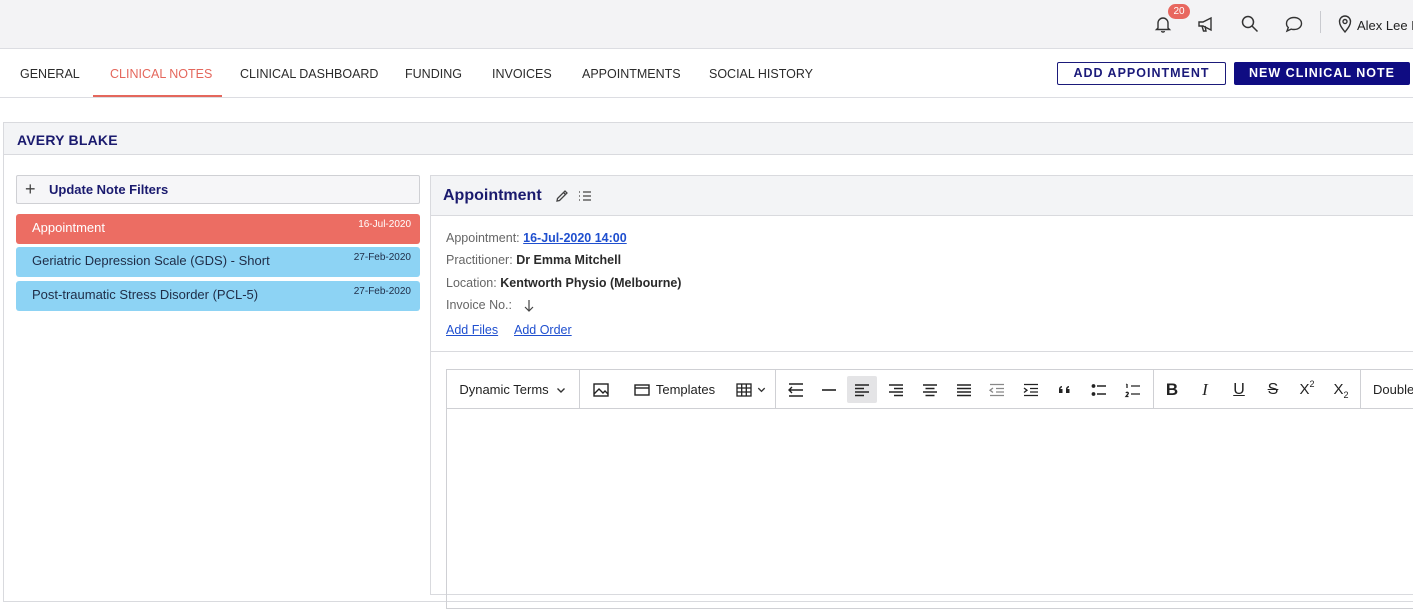 The width and height of the screenshot is (1413, 610). Describe the element at coordinates (708, 139) in the screenshot. I see `patient-header: AVERY BLAKE` at that location.